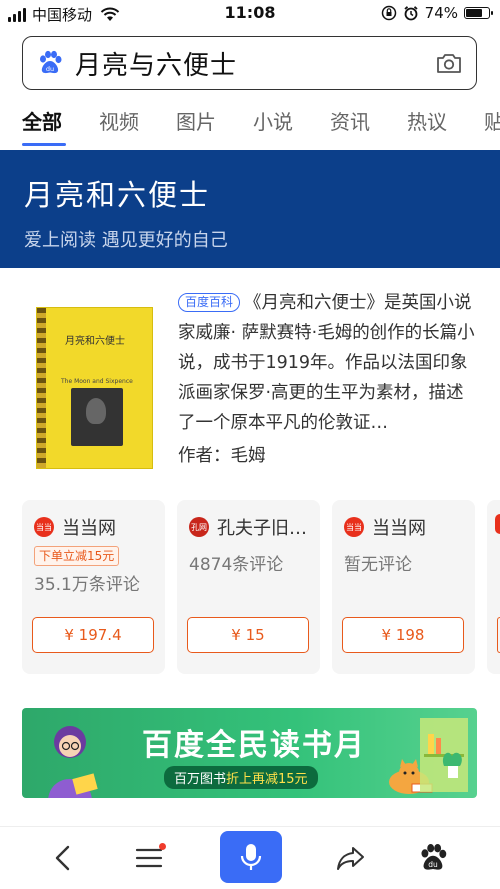 Image resolution: width=500 pixels, height=889 pixels. I want to click on store-card-dangdang: 当当 当当网 下单立减15元 35.1万条评论 ¥ 197.4, so click(93, 587).